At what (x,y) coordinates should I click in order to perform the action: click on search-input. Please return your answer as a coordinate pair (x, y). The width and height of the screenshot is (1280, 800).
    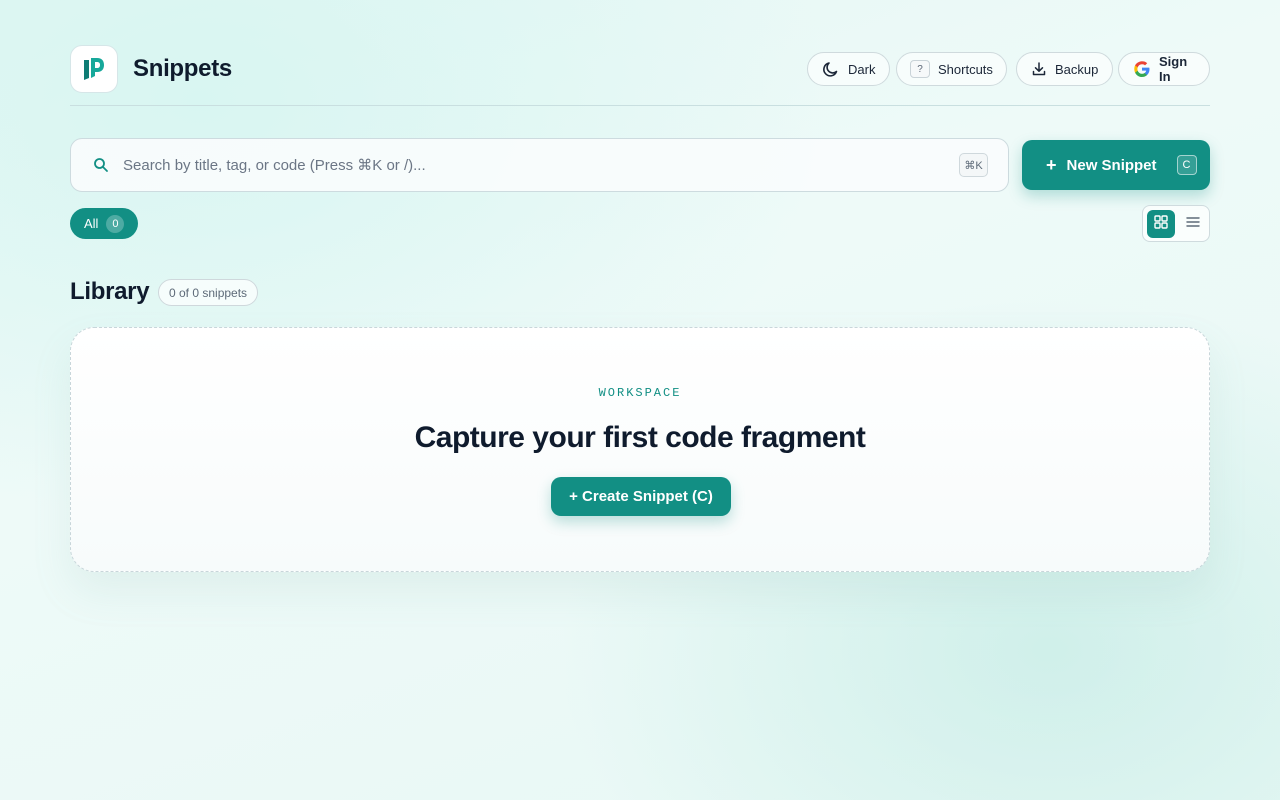
    Looking at the image, I should click on (533, 165).